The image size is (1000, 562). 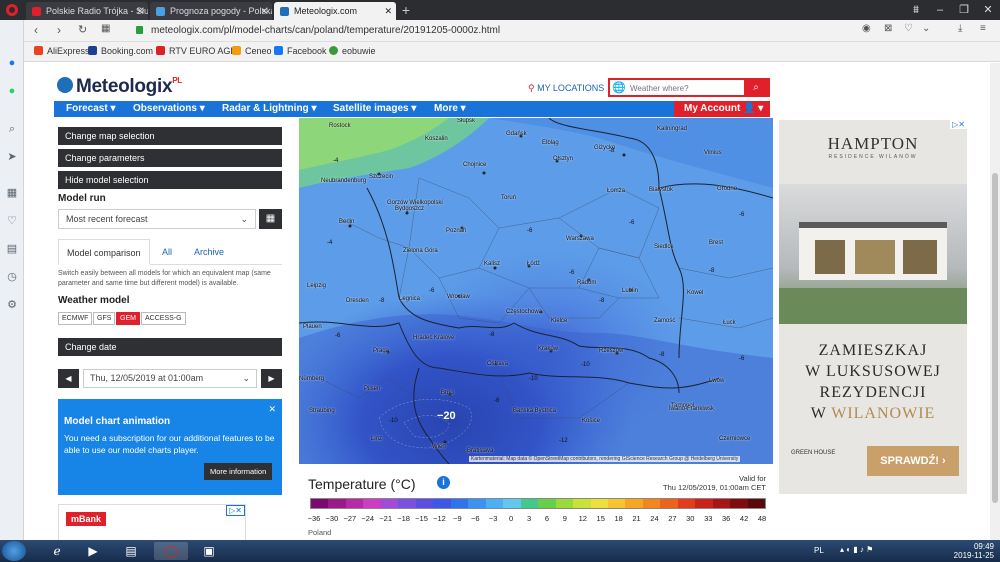 What do you see at coordinates (90, 108) in the screenshot?
I see `nav-forecast: Forecast ▾` at bounding box center [90, 108].